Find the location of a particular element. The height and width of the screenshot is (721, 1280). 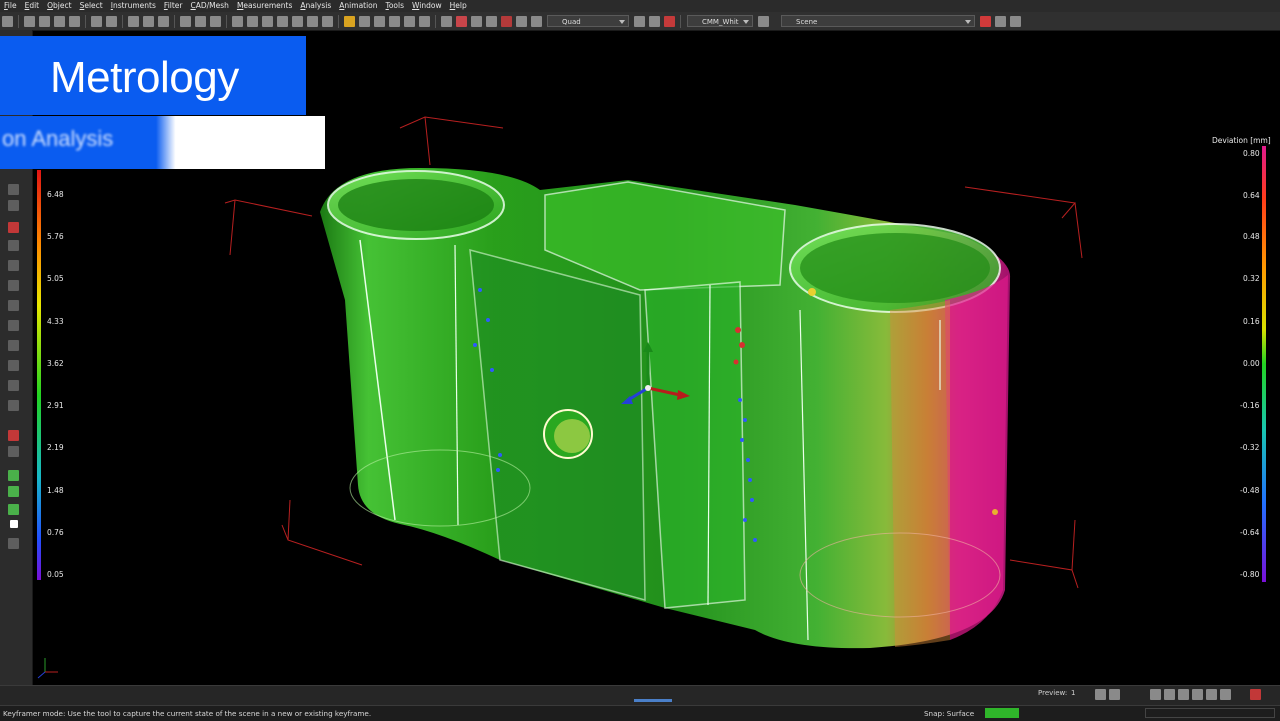

undo-icon is located at coordinates (96, 21).